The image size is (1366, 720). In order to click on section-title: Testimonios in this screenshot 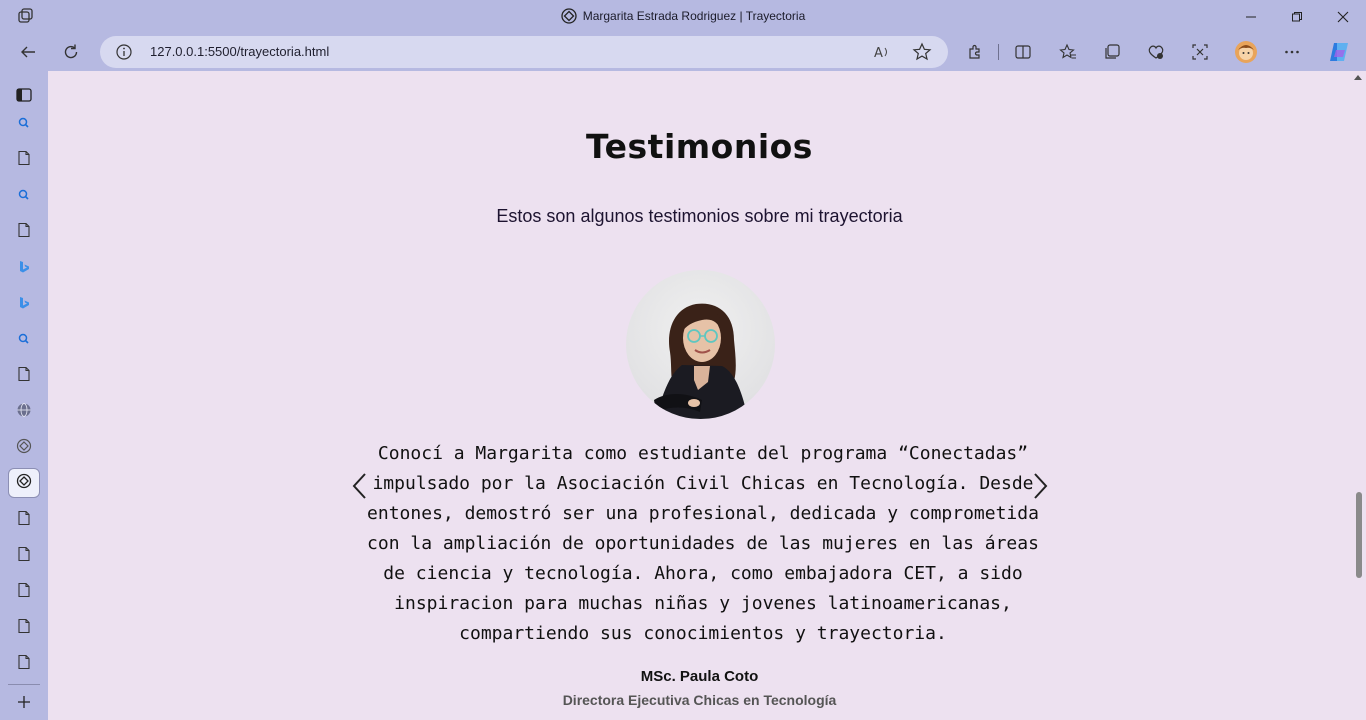, I will do `click(699, 146)`.